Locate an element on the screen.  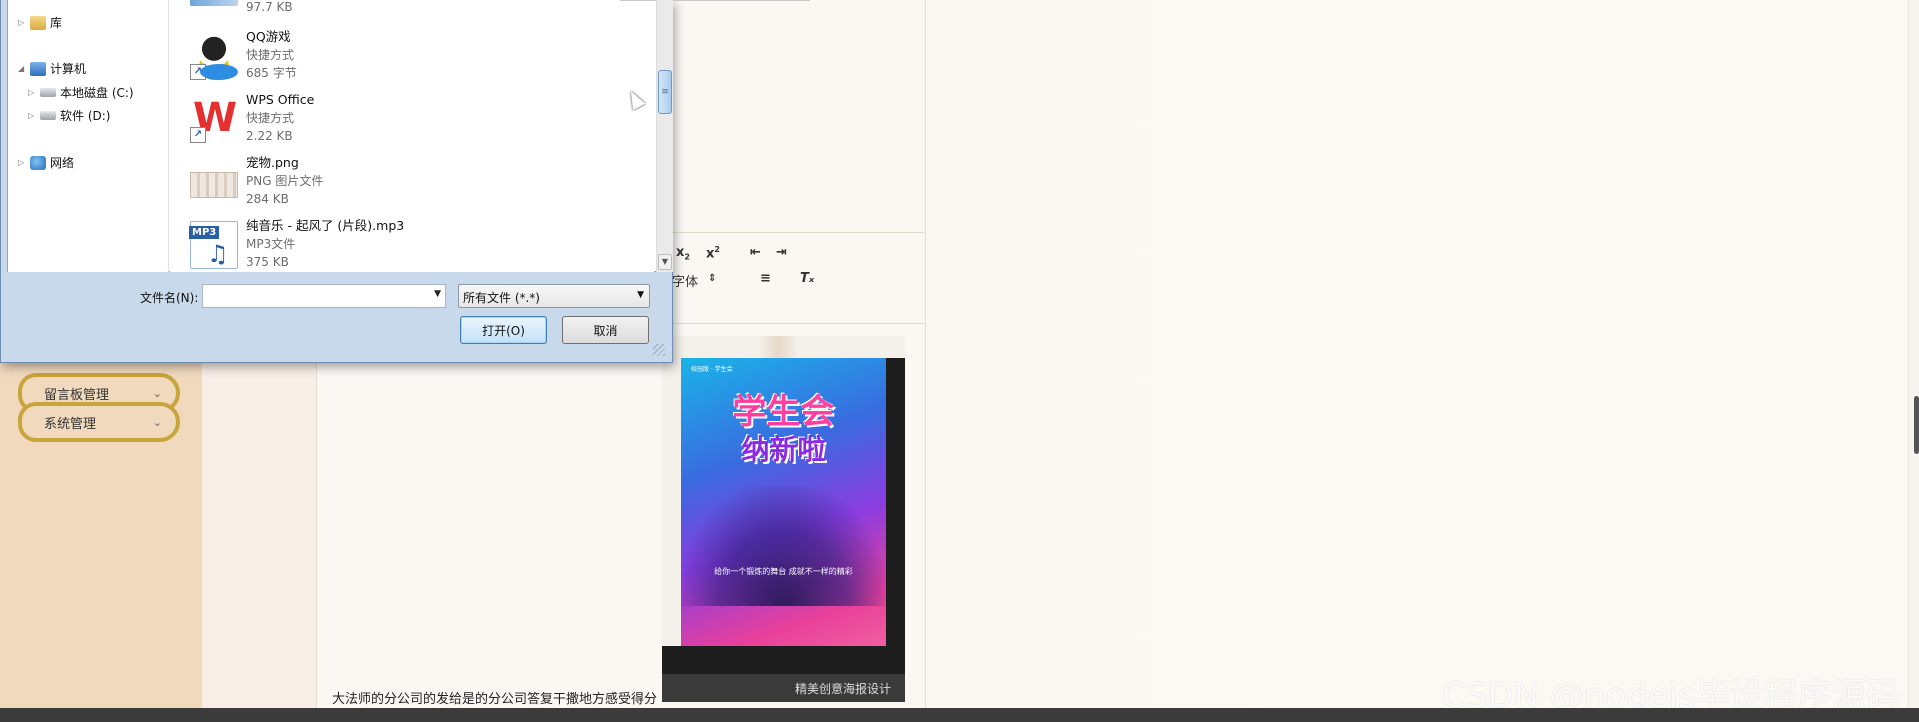
wps-icon: W ↗ is located at coordinates (214, 119).